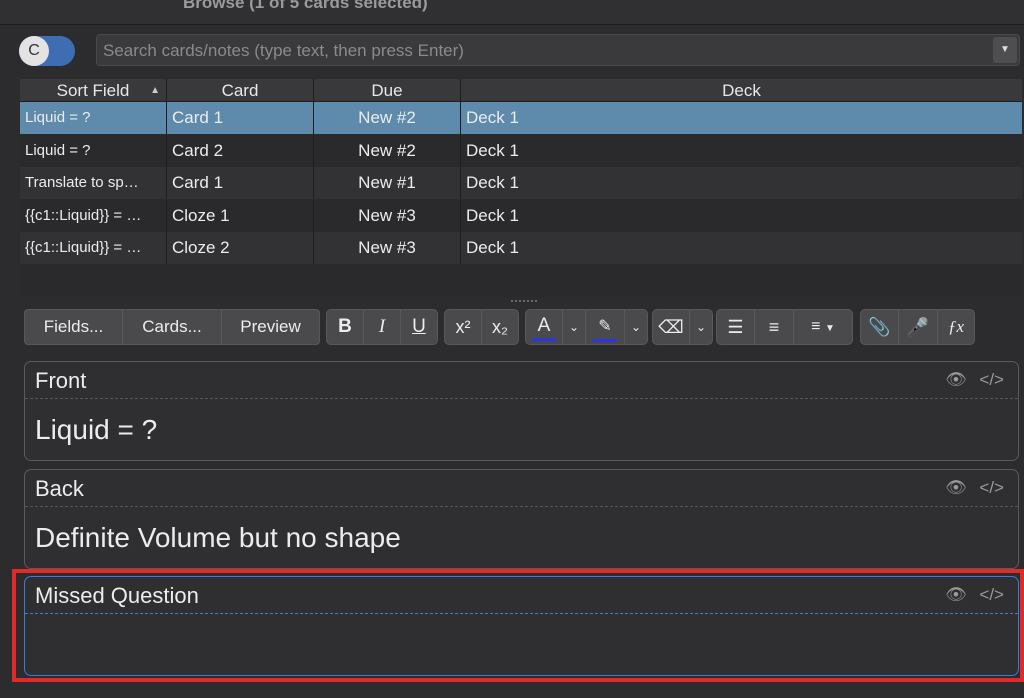 Image resolution: width=1024 pixels, height=698 pixels. I want to click on toggle-knob: C, so click(34, 51).